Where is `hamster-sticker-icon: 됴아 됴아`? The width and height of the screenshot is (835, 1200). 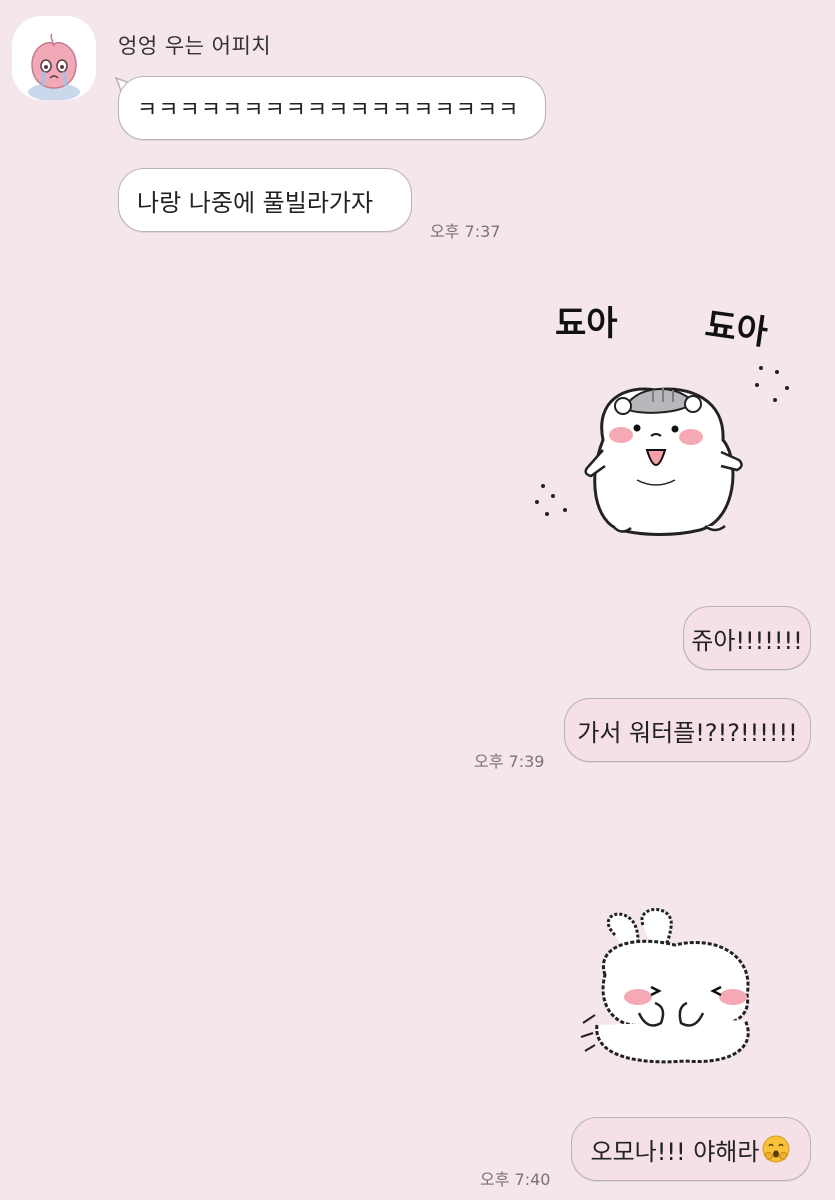 hamster-sticker-icon: 됴아 됴아 is located at coordinates (662, 420).